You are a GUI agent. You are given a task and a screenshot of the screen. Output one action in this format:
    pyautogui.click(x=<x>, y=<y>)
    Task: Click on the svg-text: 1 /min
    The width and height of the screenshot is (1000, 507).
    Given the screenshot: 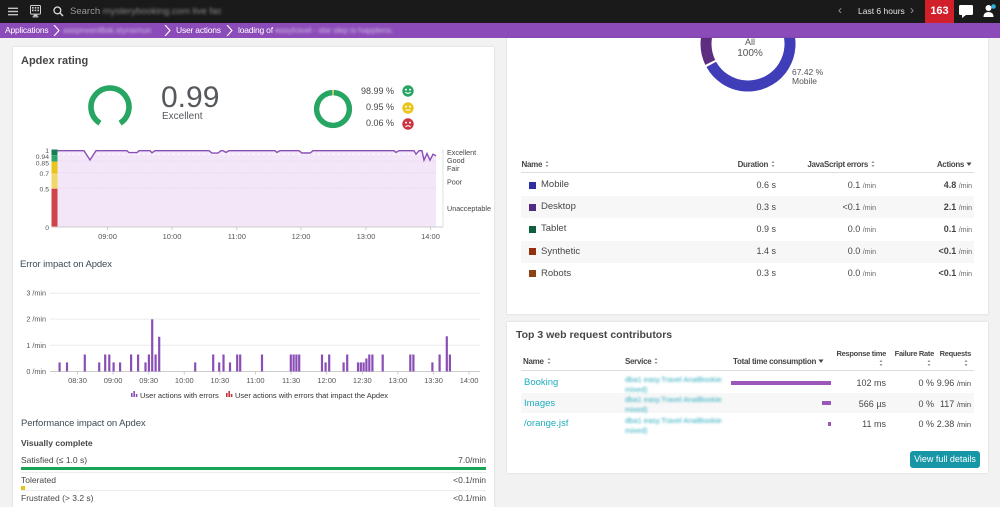 What is the action you would take?
    pyautogui.click(x=36, y=345)
    